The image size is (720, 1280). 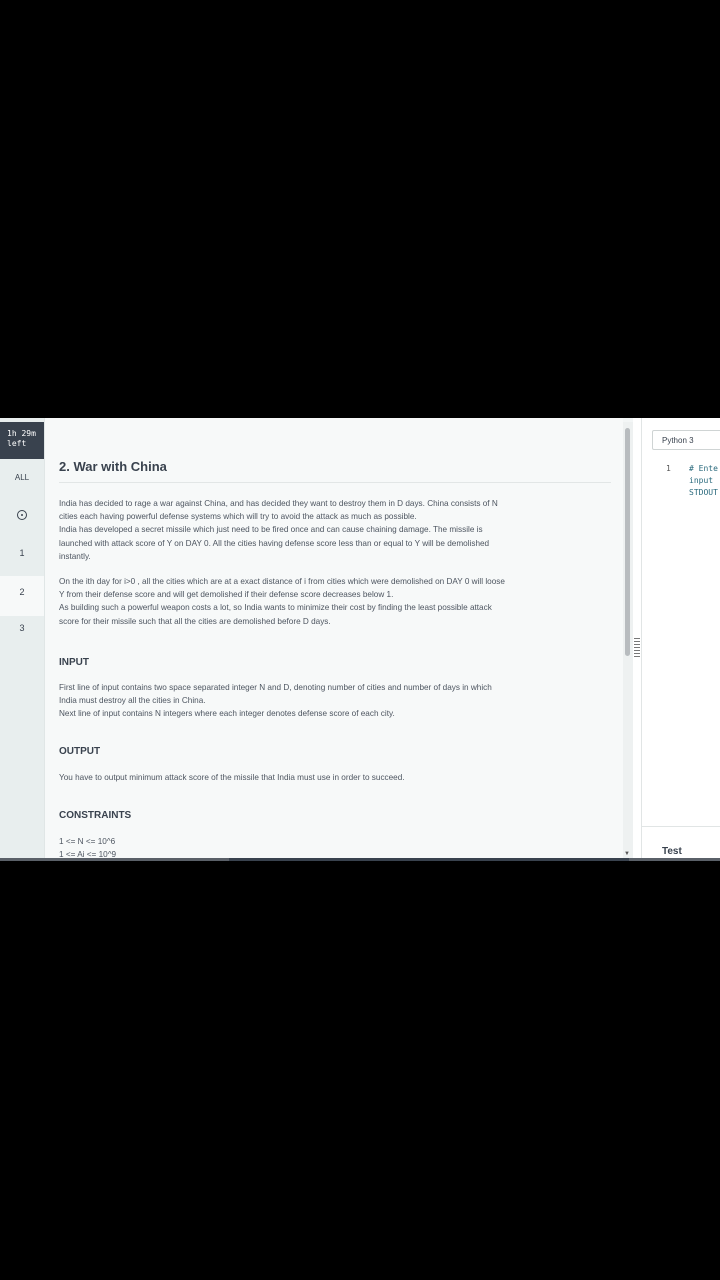 What do you see at coordinates (22, 596) in the screenshot?
I see `nav-question-2: 2` at bounding box center [22, 596].